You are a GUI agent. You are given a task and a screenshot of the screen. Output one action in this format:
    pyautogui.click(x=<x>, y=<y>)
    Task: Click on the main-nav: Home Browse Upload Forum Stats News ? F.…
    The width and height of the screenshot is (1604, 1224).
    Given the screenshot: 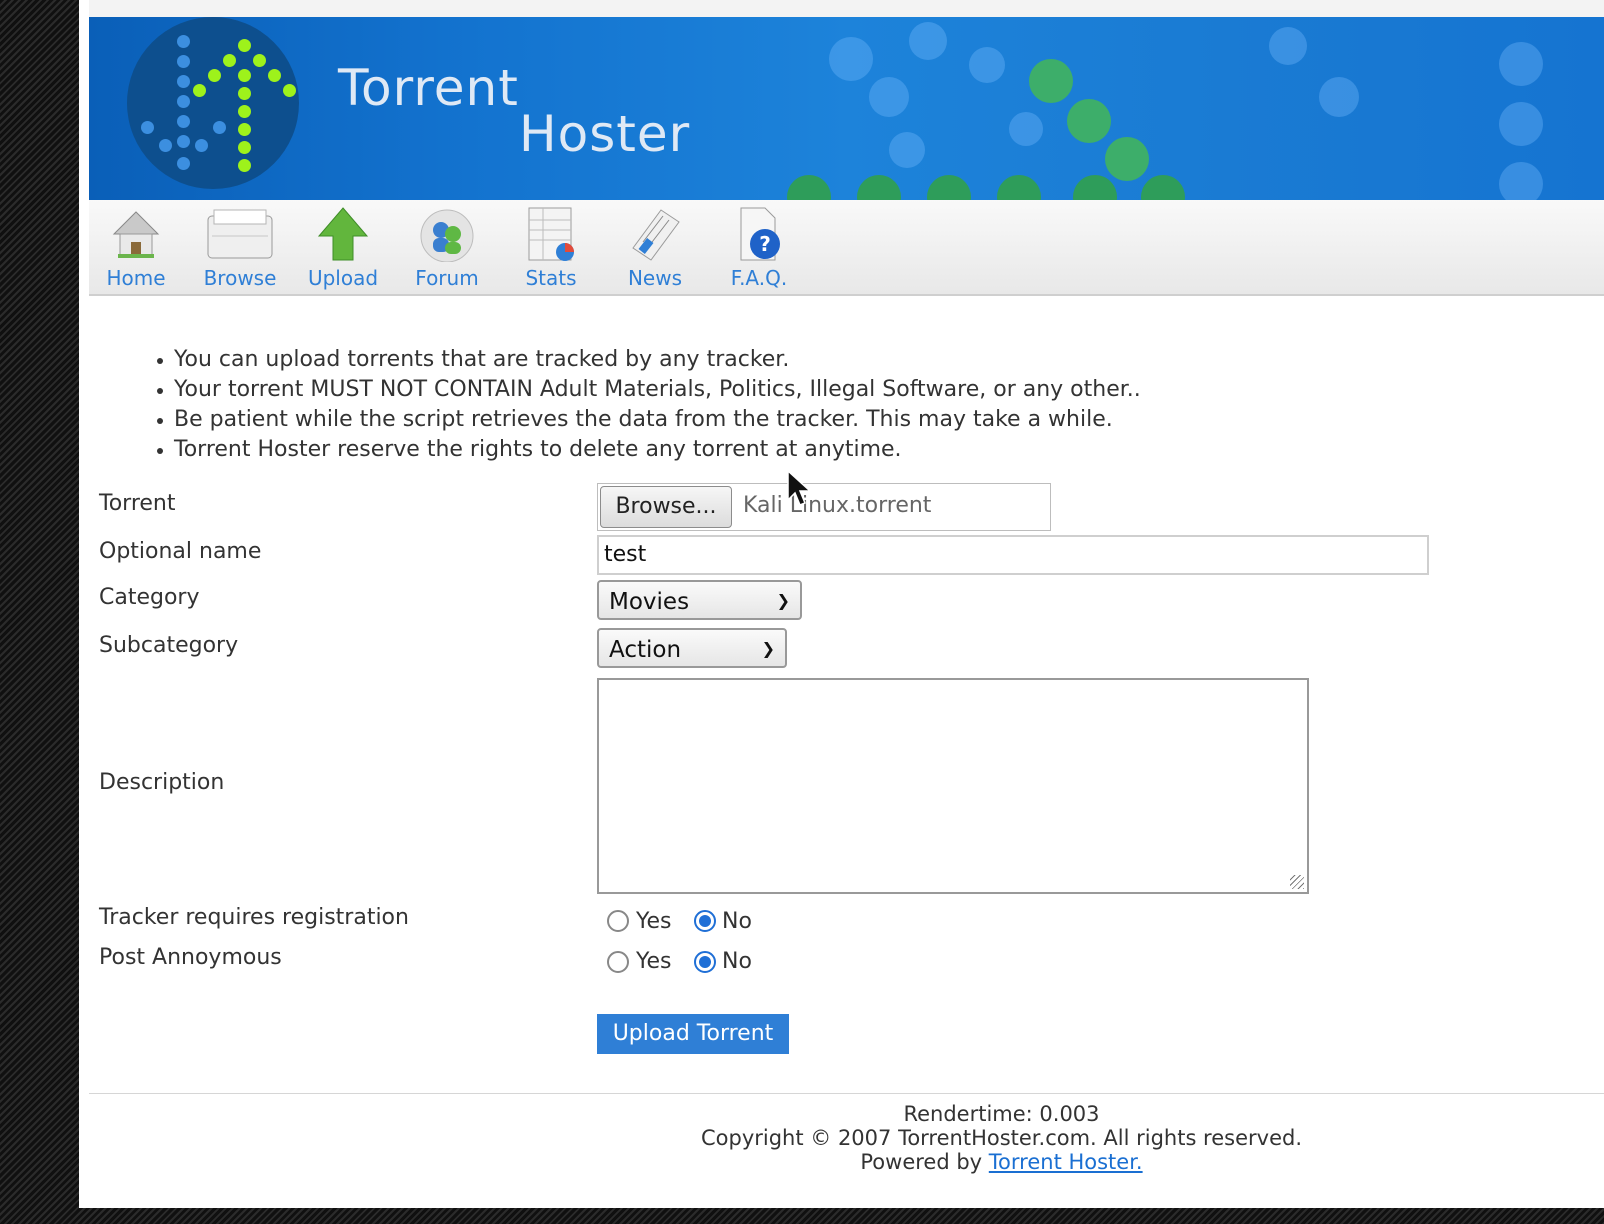 What is the action you would take?
    pyautogui.click(x=846, y=248)
    